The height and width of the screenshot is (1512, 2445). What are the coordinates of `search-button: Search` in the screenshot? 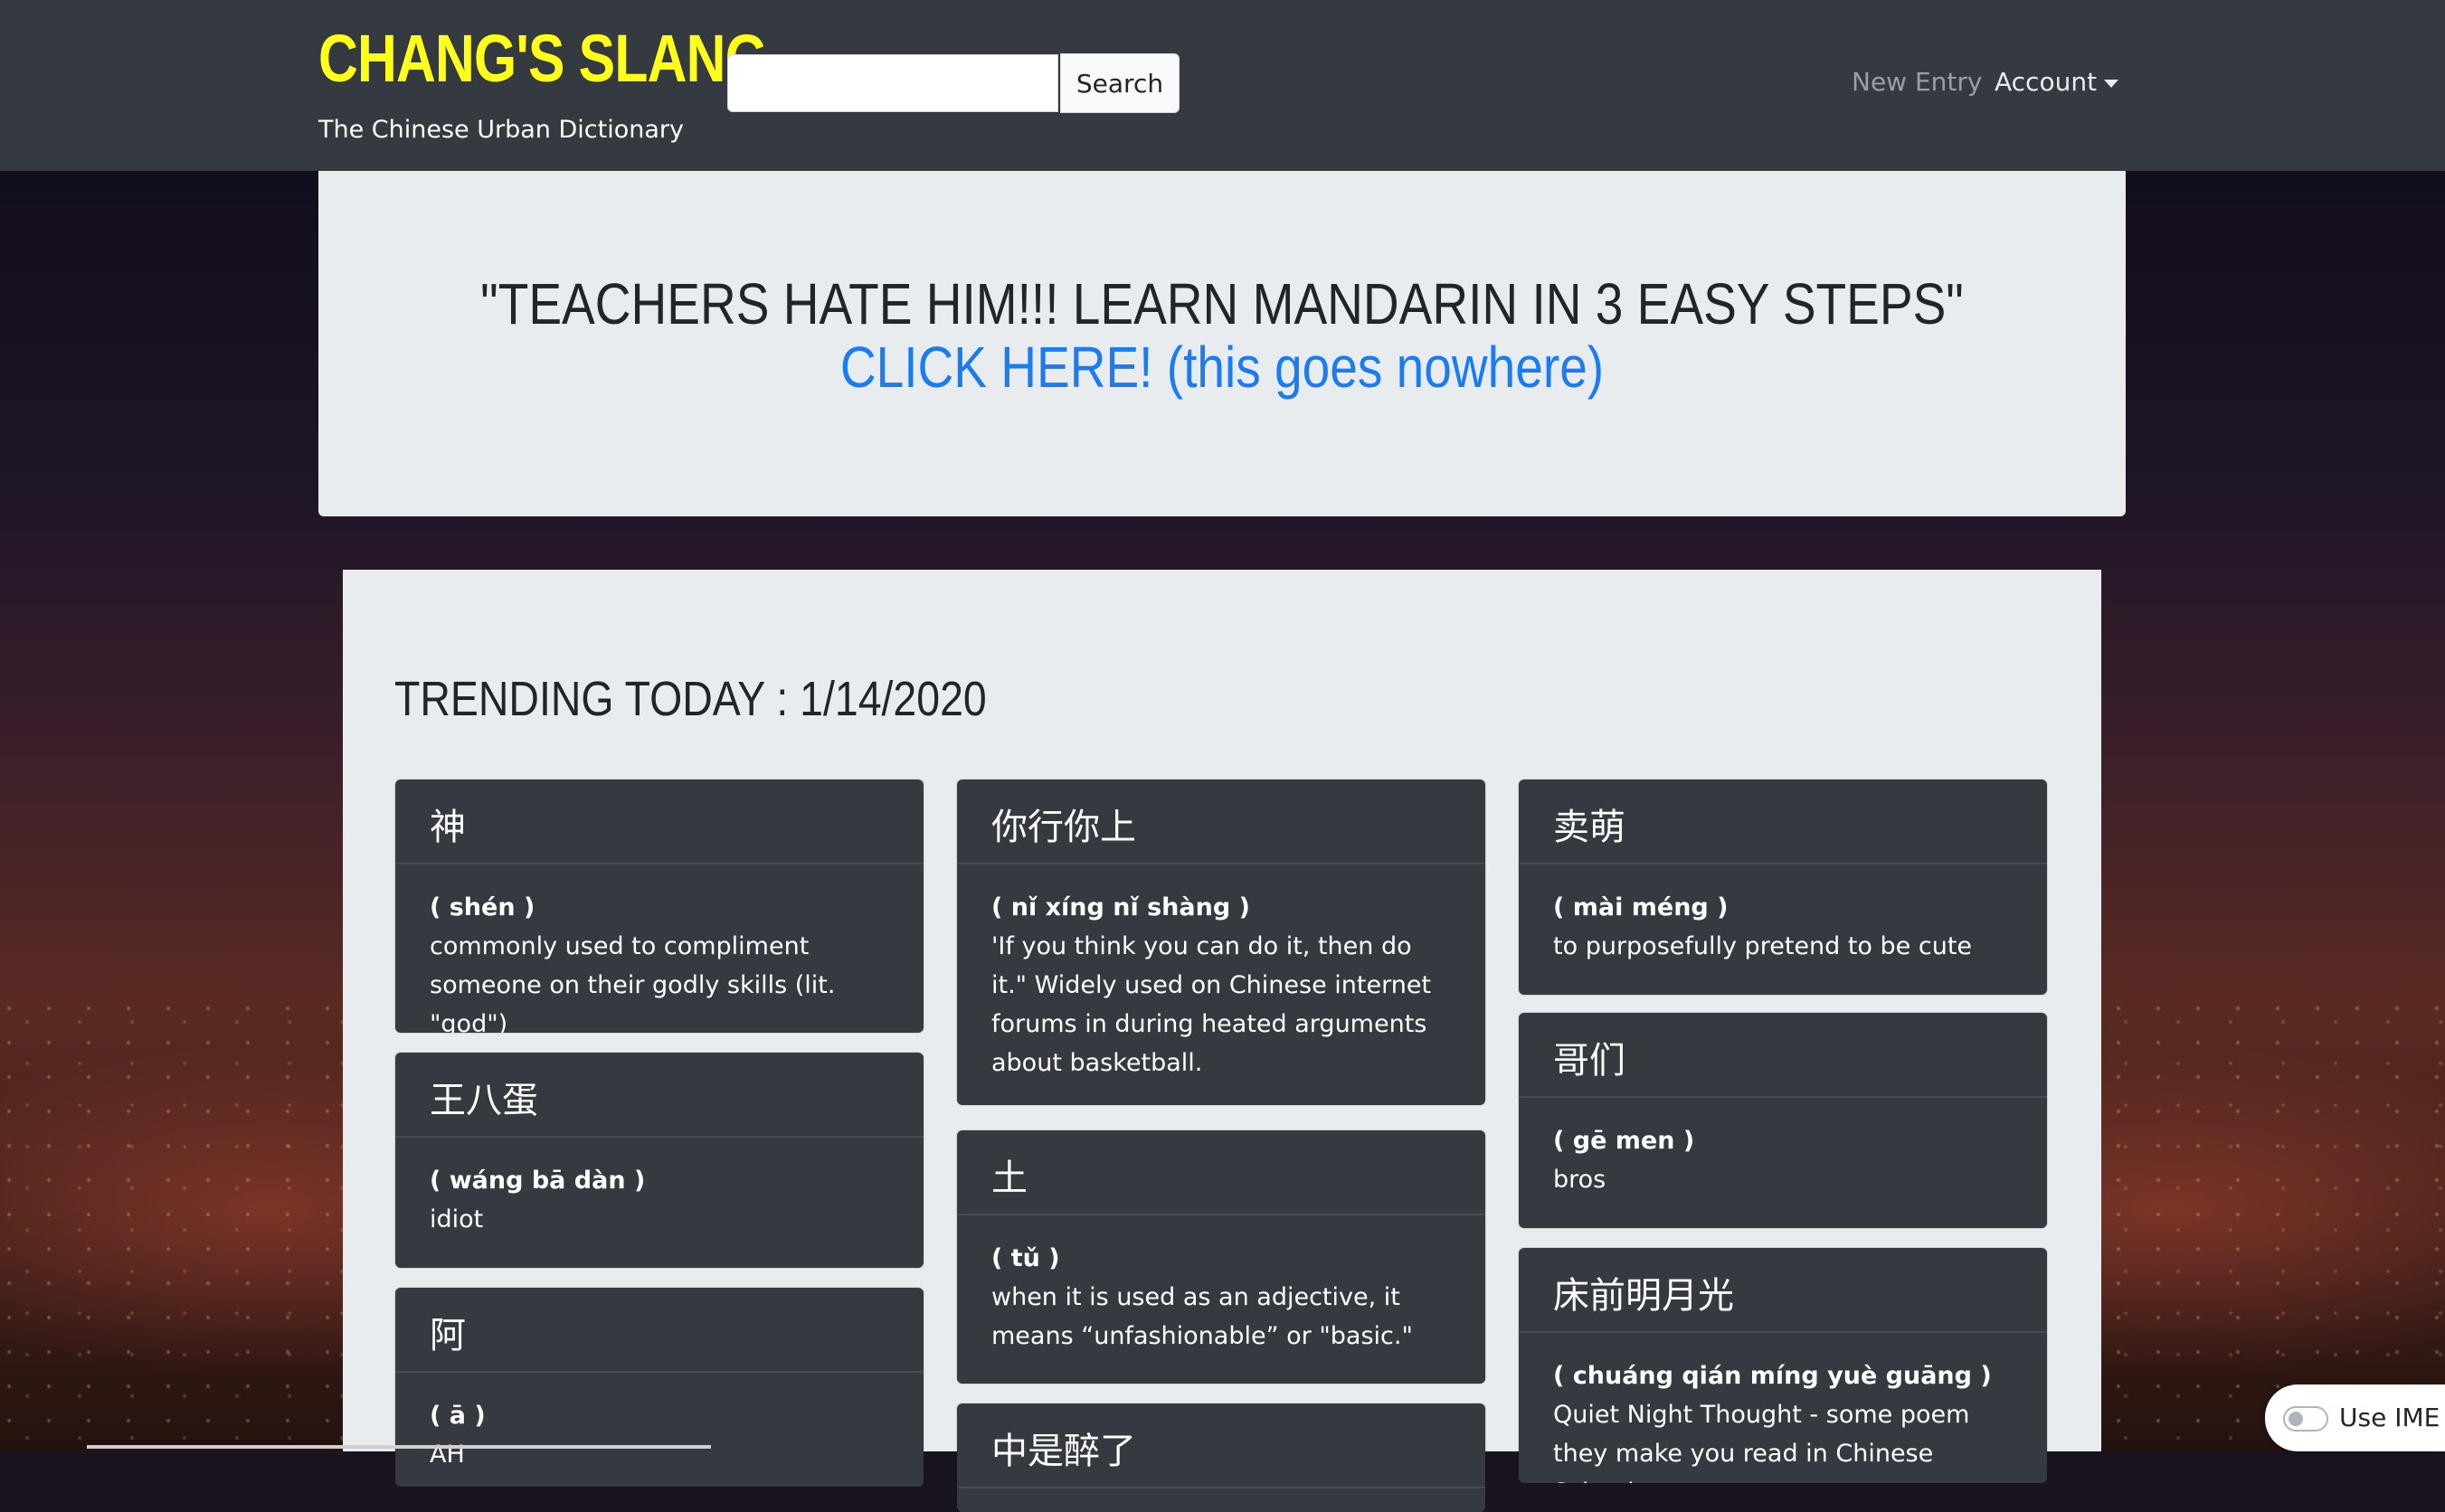 It's located at (1120, 83).